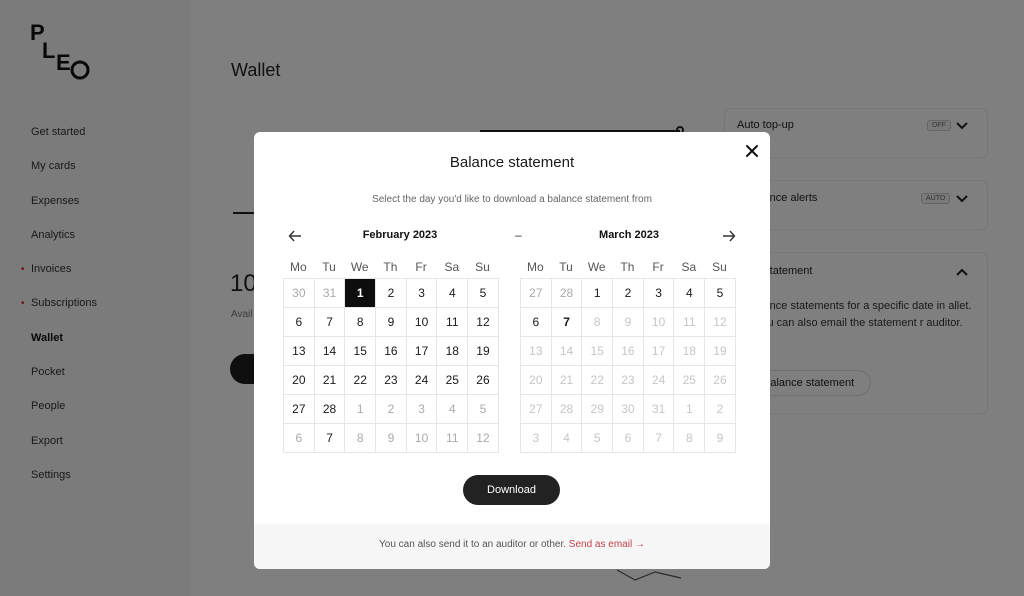 This screenshot has width=1024, height=596. What do you see at coordinates (535, 267) in the screenshot?
I see `weekday-label: Mo` at bounding box center [535, 267].